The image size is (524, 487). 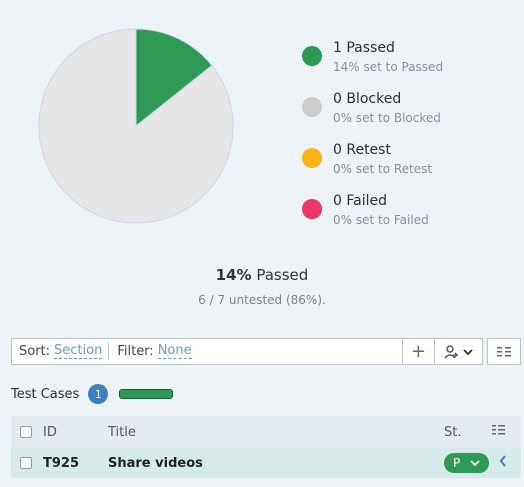 What do you see at coordinates (282, 275) in the screenshot?
I see `summary-passed-label: Passed` at bounding box center [282, 275].